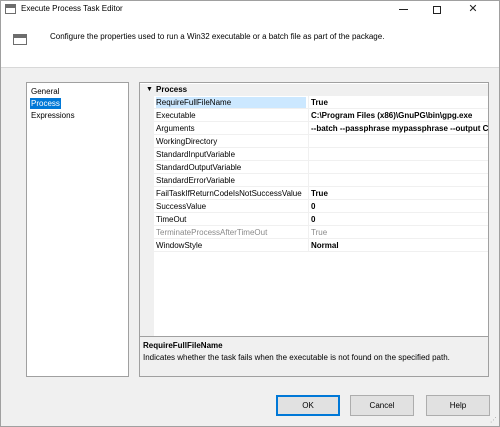  Describe the element at coordinates (229, 193) in the screenshot. I see `property-name: FailTaskIfReturnCodeIsNotSuccessValue` at that location.